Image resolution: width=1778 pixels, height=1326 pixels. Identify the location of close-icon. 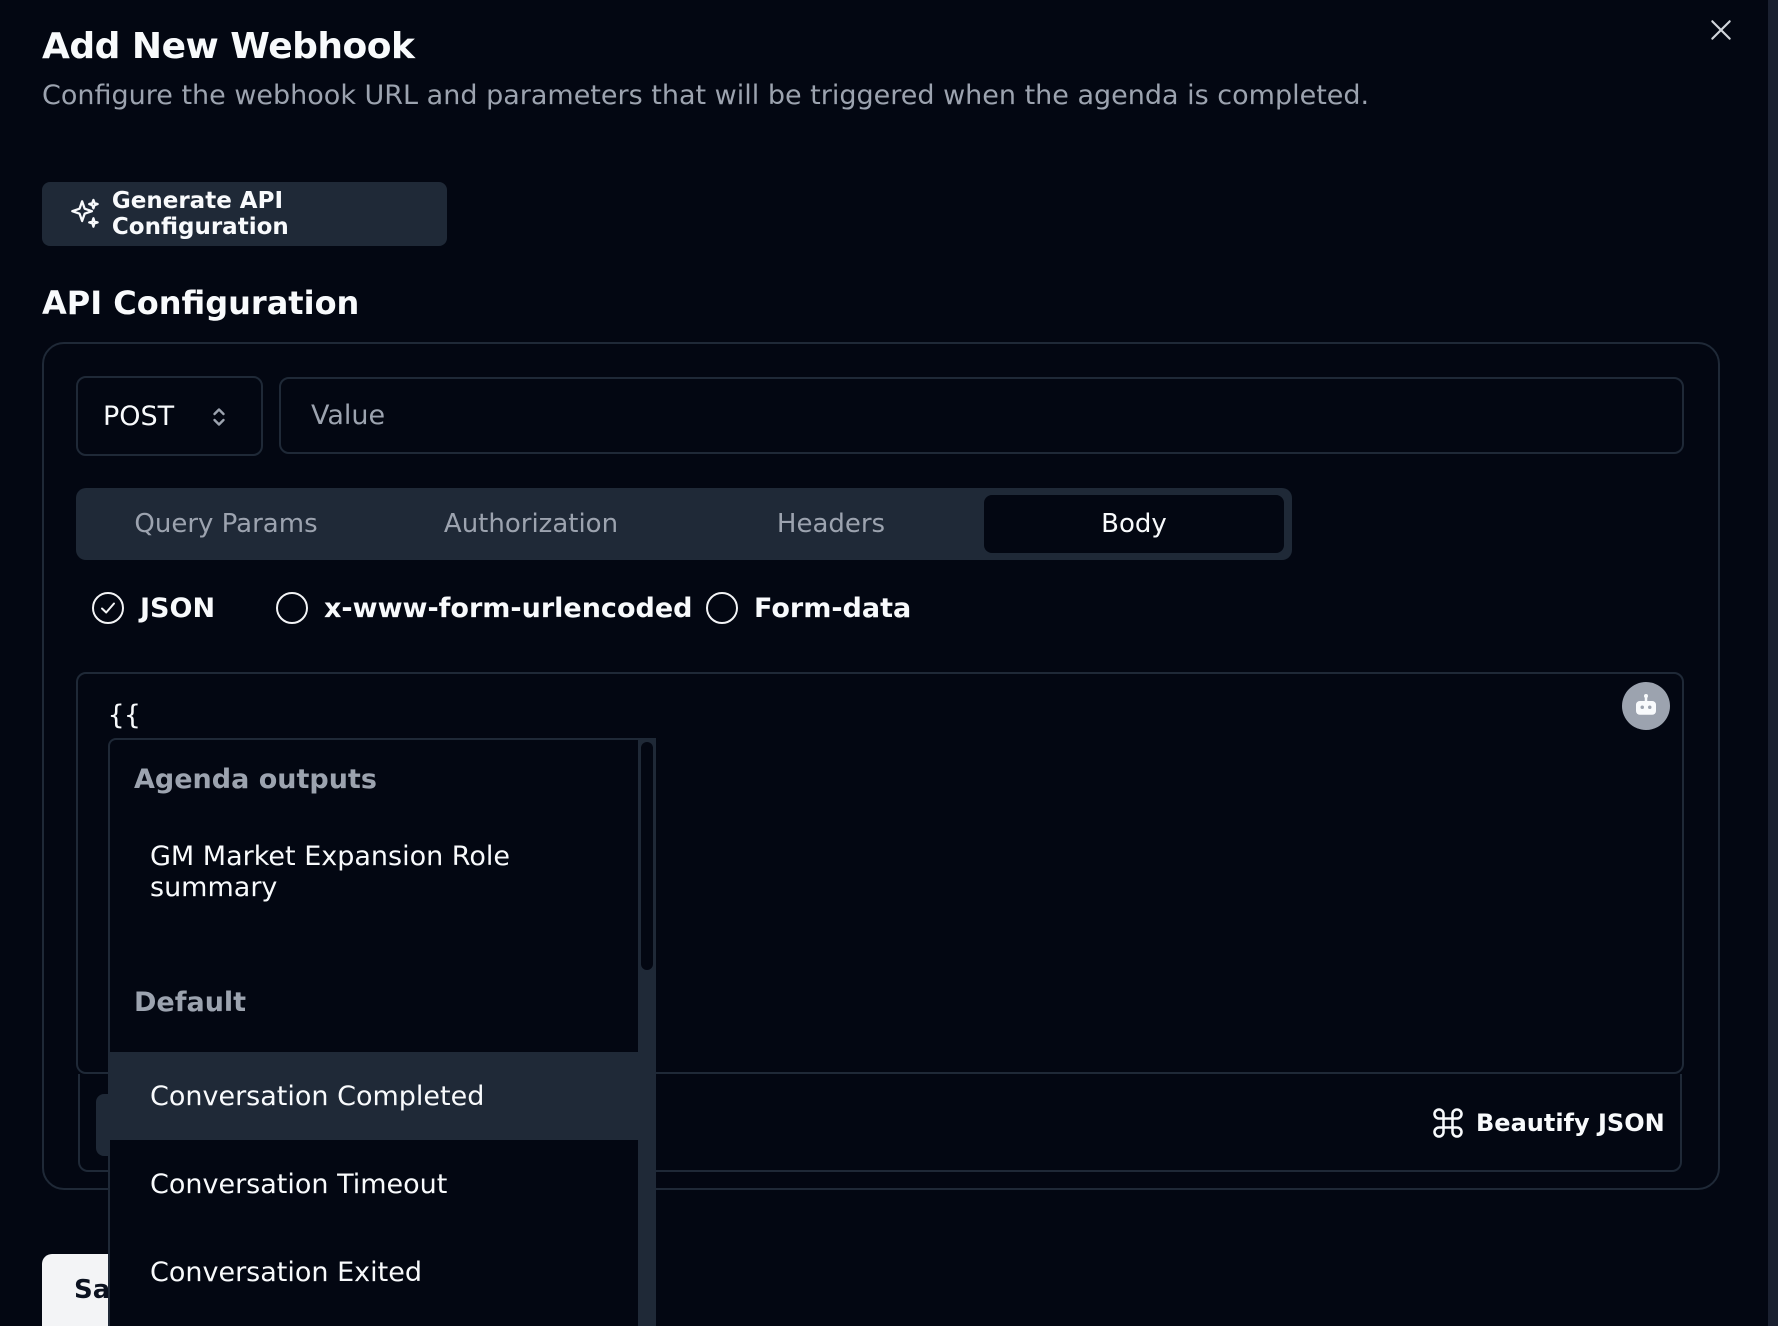
(1721, 30).